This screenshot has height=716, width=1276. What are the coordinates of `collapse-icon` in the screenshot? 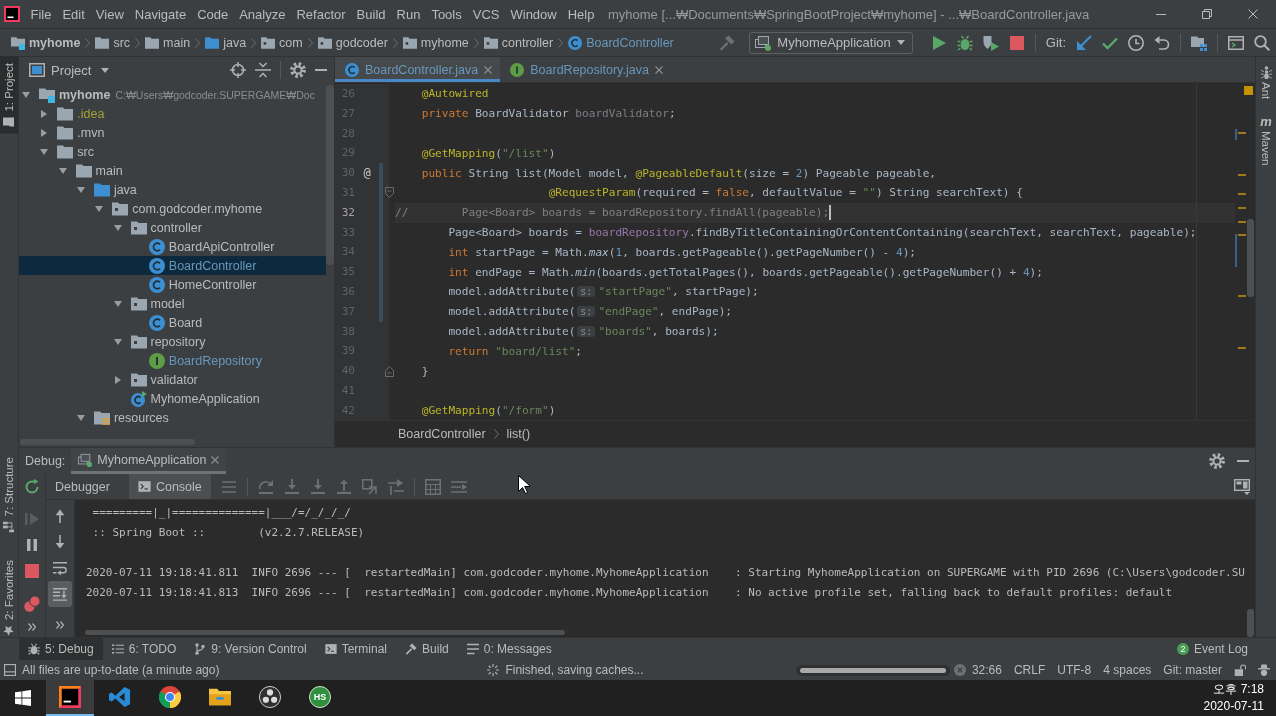 It's located at (263, 70).